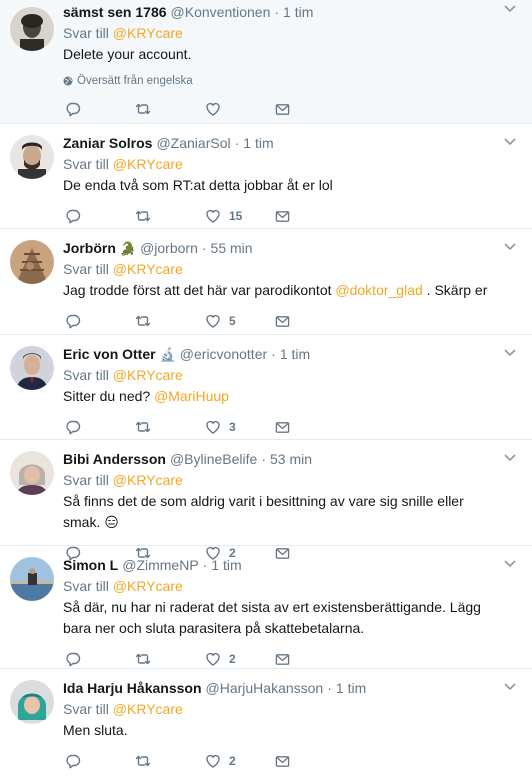  What do you see at coordinates (114, 459) in the screenshot?
I see `display-name: Bibi Andersson` at bounding box center [114, 459].